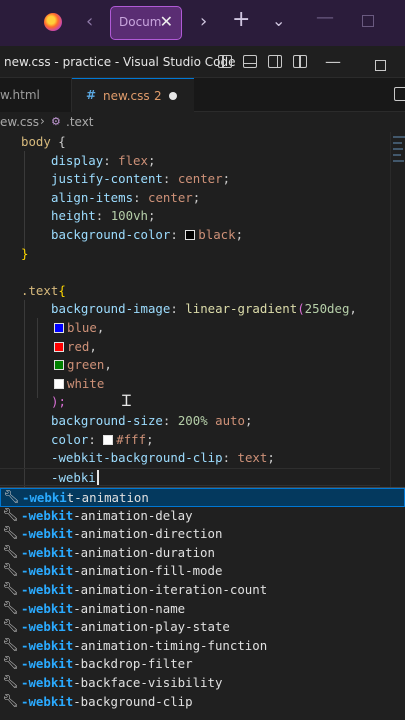  What do you see at coordinates (300, 61) in the screenshot?
I see `customize-layout-icon` at bounding box center [300, 61].